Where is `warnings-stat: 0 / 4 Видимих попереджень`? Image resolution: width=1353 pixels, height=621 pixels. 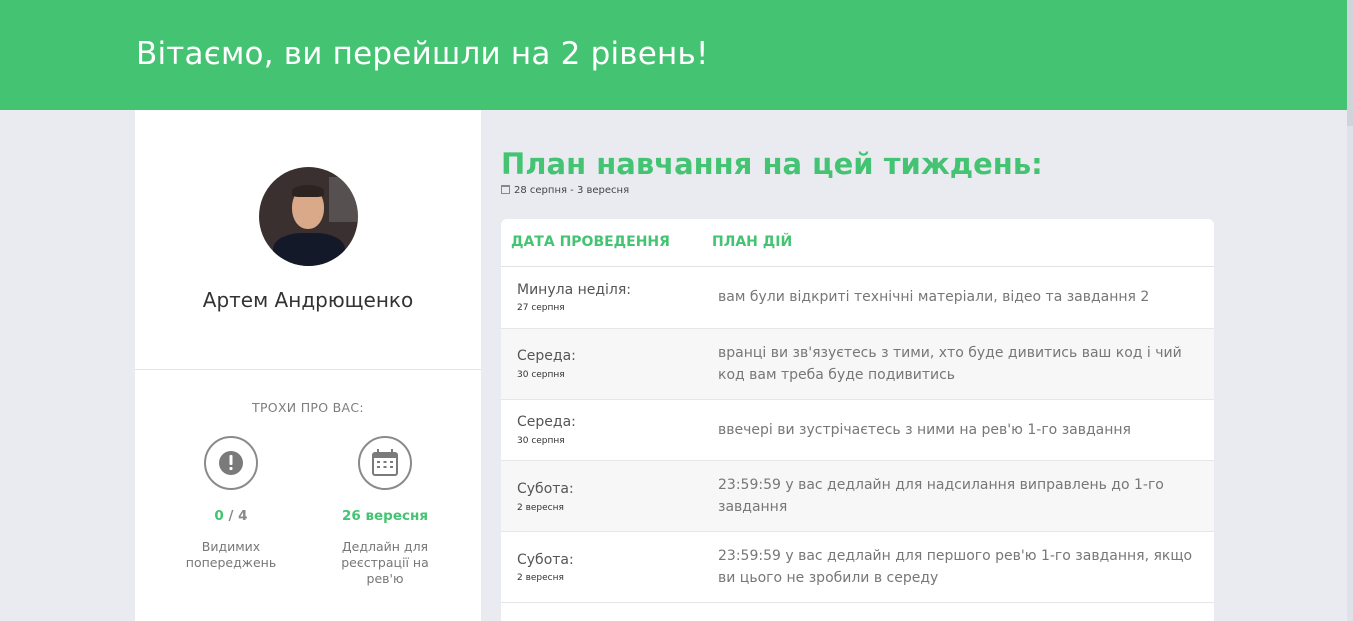
warnings-stat: 0 / 4 Видимих попереджень is located at coordinates (231, 503).